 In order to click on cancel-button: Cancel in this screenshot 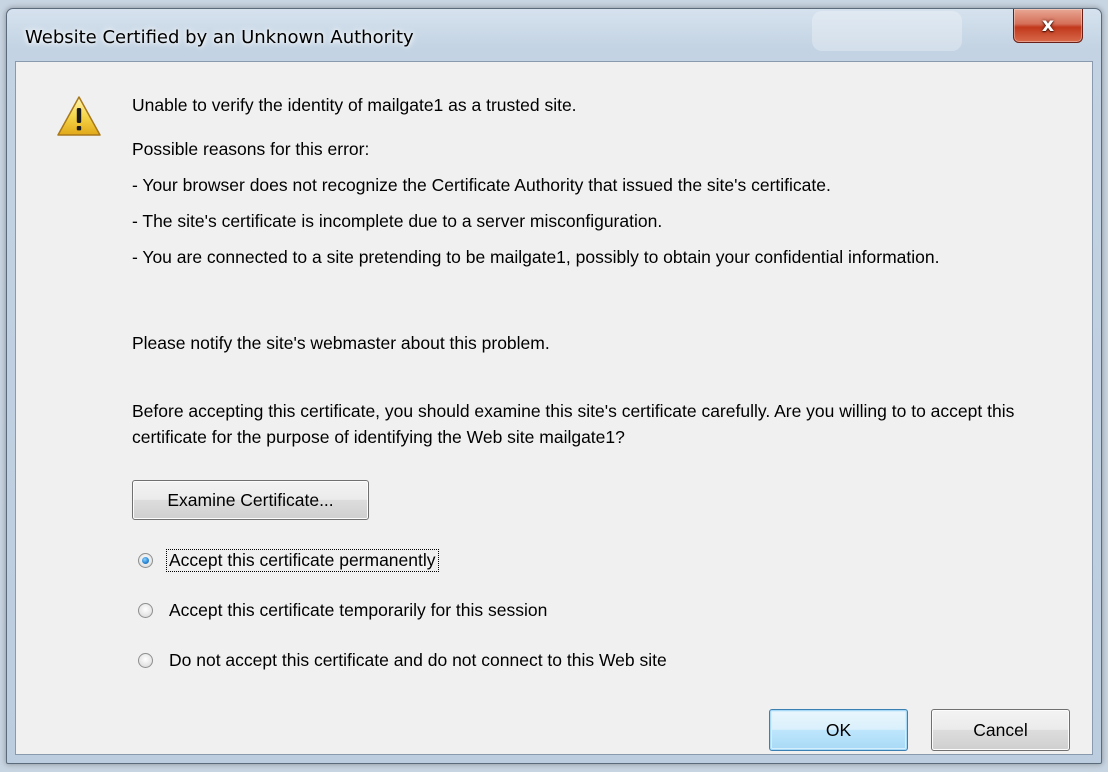, I will do `click(1000, 730)`.